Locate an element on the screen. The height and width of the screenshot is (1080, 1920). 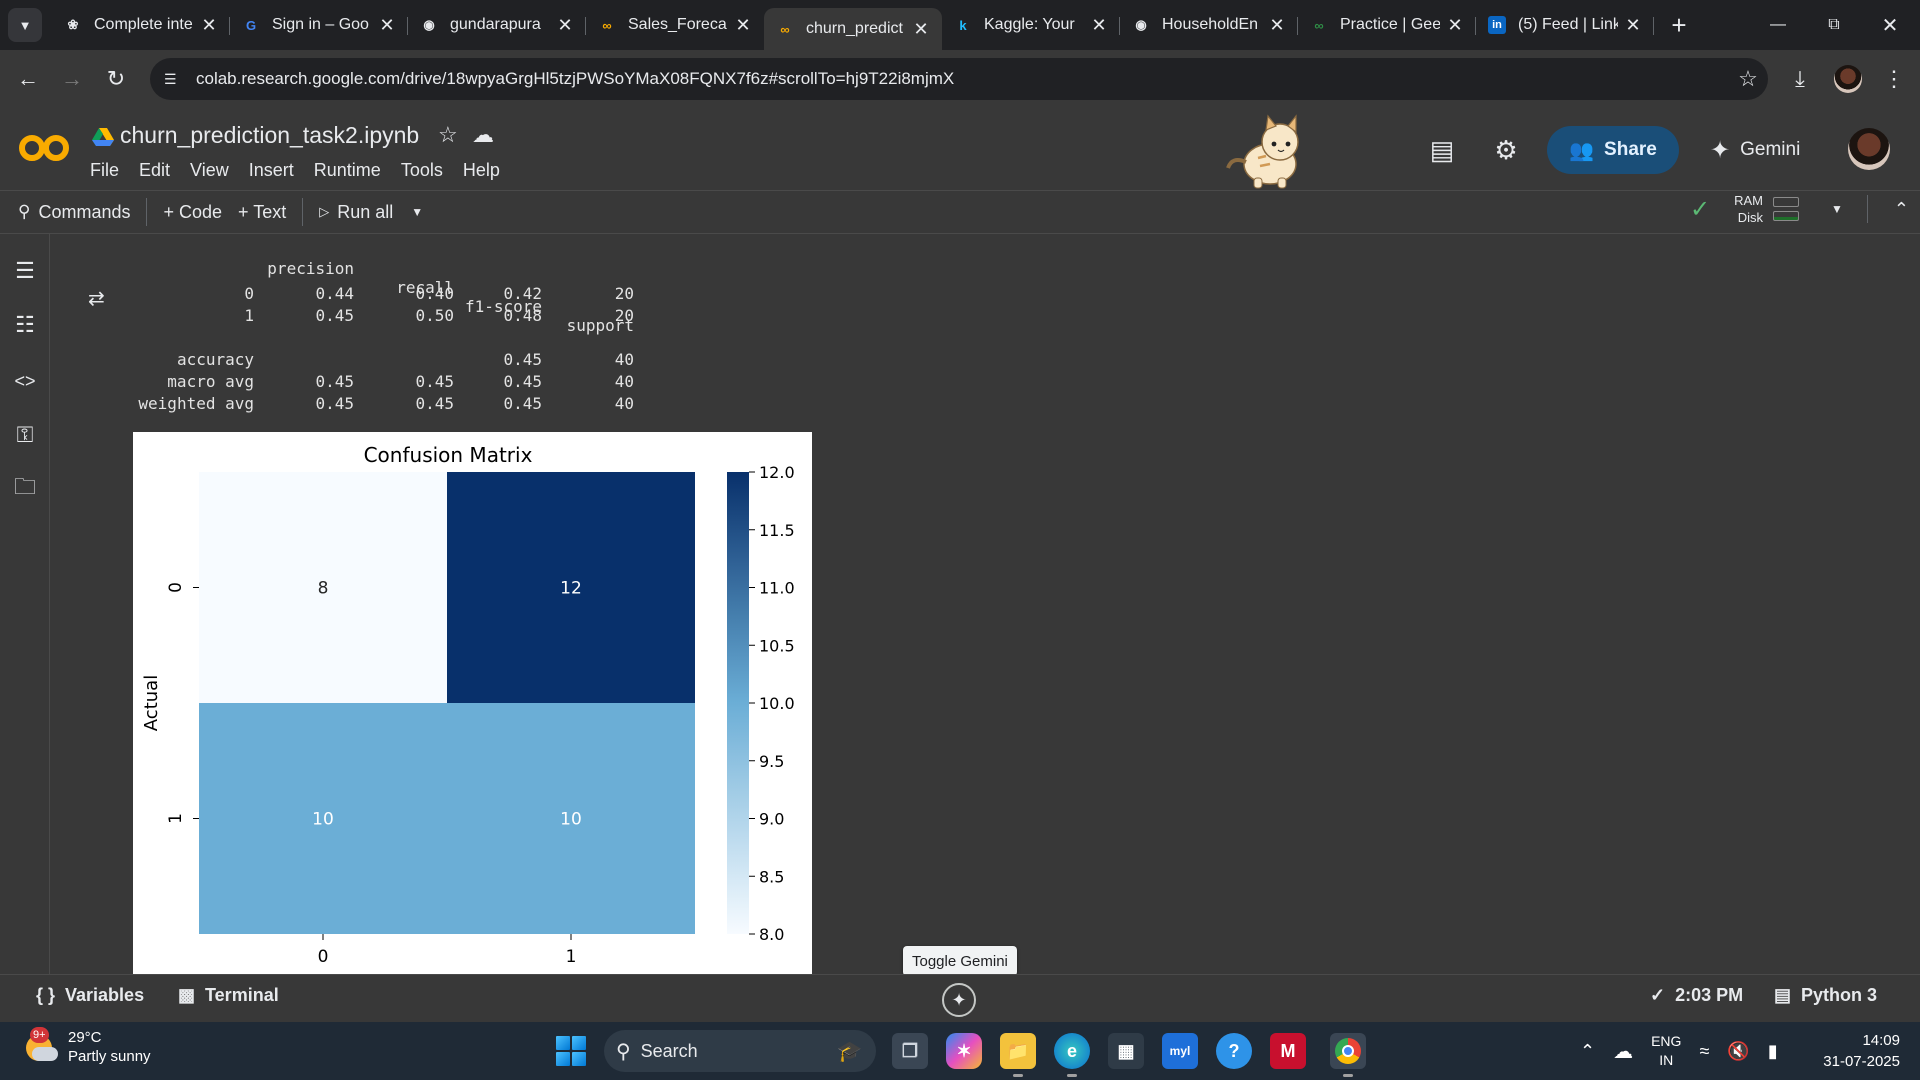
run-all-label: Run all is located at coordinates (365, 211).